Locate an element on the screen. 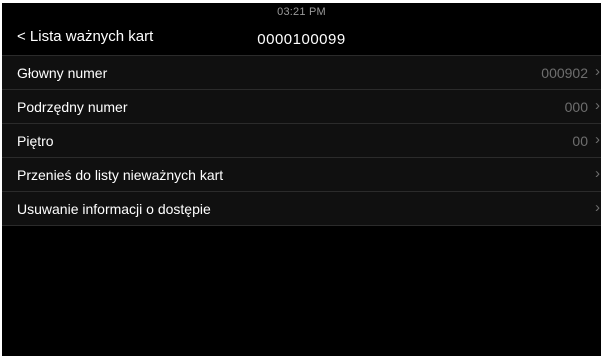  sub-number-row: Podrzędny numer 000 › is located at coordinates (301, 106).